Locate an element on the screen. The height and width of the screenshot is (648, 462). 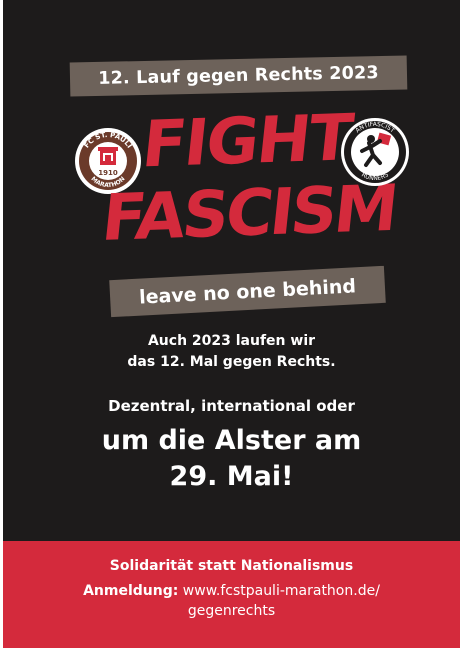
tagline-banner: leave no one behind is located at coordinates (247, 291).